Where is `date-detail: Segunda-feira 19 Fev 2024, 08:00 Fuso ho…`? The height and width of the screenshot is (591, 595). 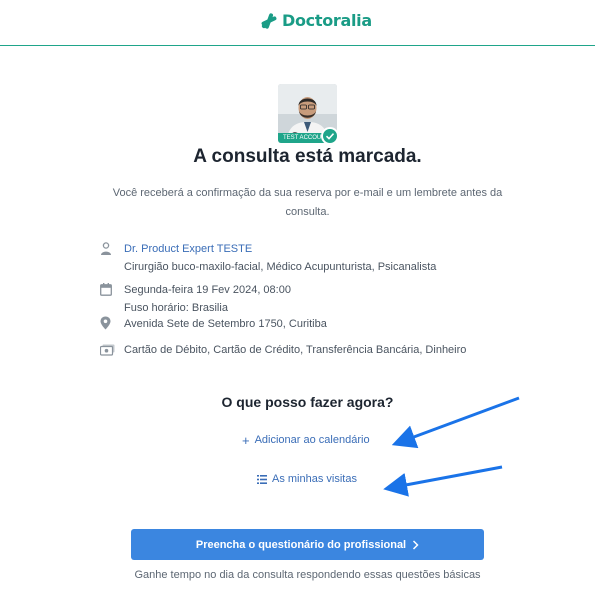
date-detail: Segunda-feira 19 Fev 2024, 08:00 Fuso ho… is located at coordinates (195, 299).